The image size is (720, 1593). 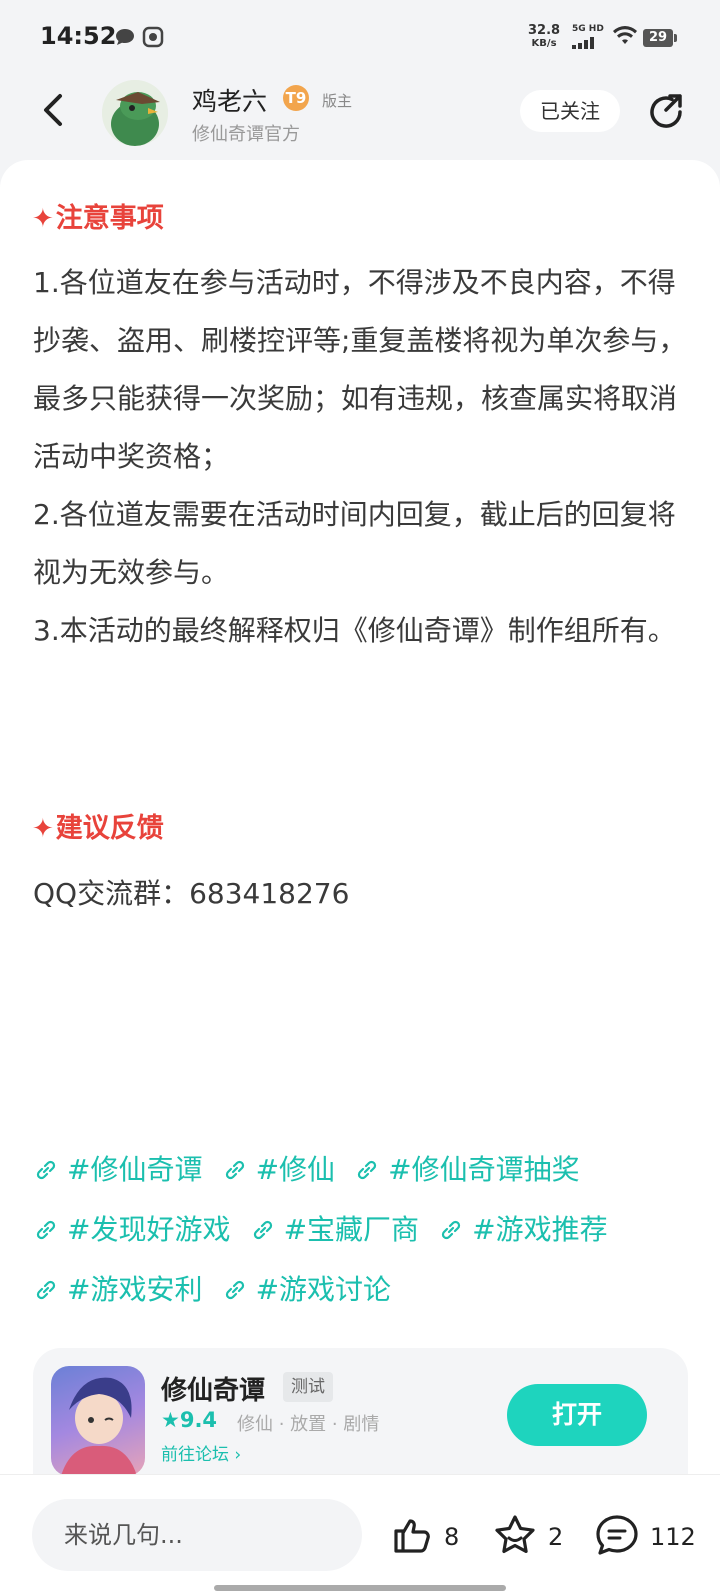 What do you see at coordinates (625, 35) in the screenshot?
I see `wifi-icon` at bounding box center [625, 35].